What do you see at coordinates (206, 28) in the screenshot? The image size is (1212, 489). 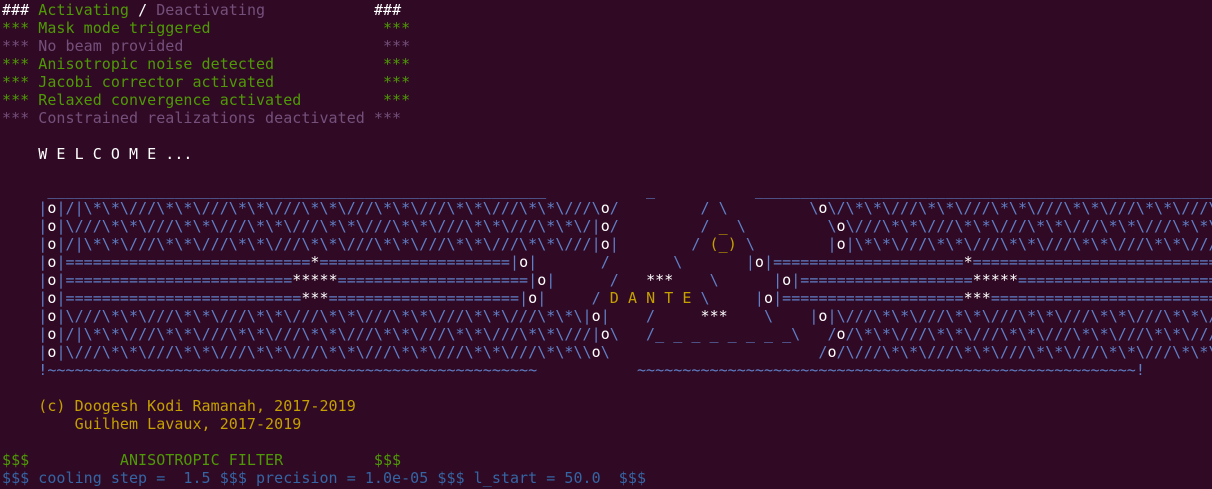 I see `terminal-text-segment: *** Mask mode triggered ***` at bounding box center [206, 28].